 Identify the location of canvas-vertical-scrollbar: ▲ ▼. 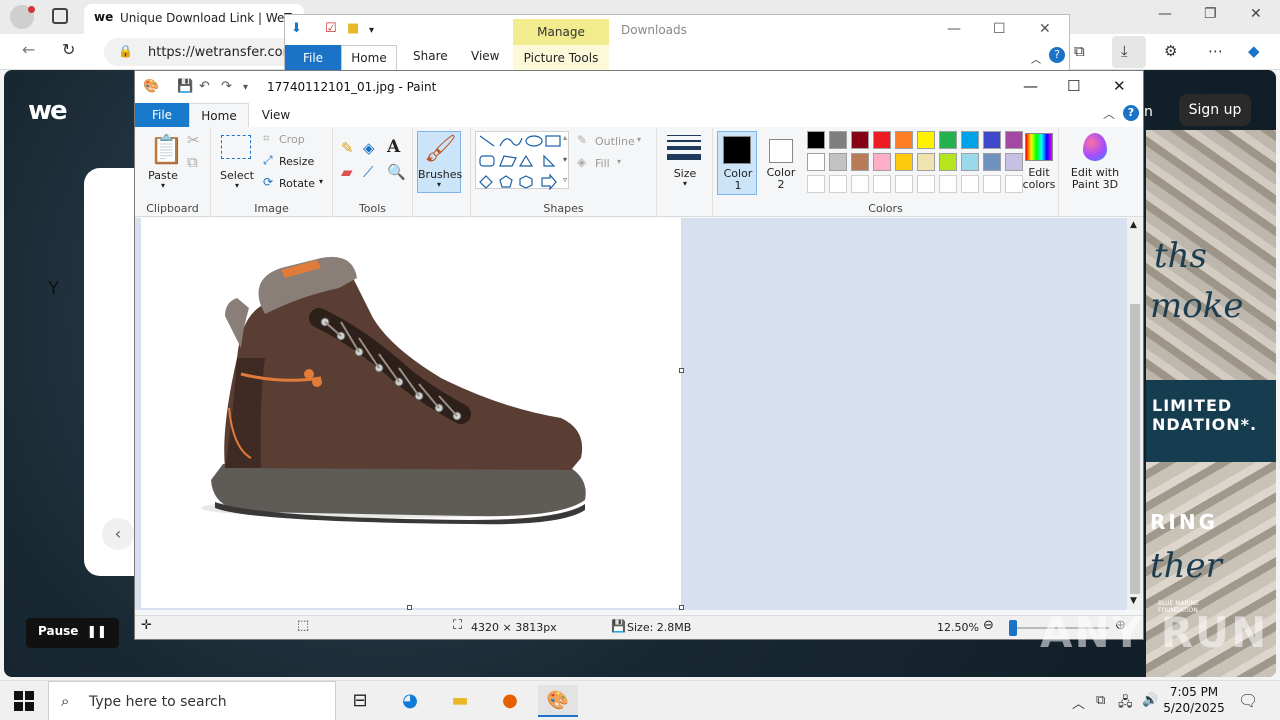
(1135, 414).